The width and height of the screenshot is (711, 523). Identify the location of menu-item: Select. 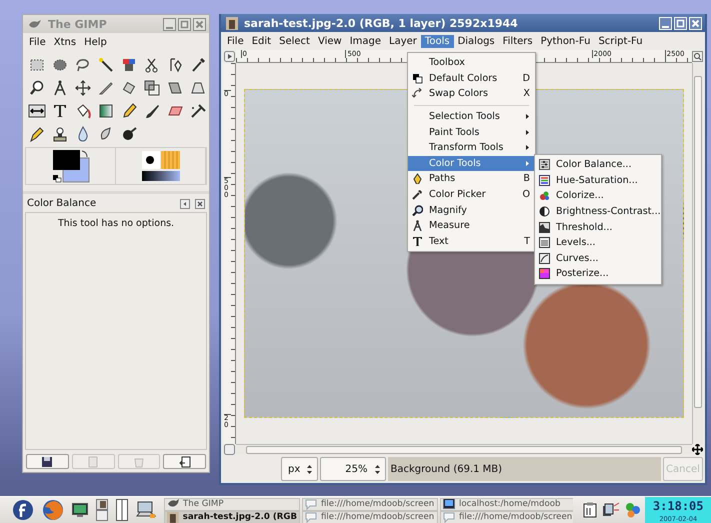
(294, 41).